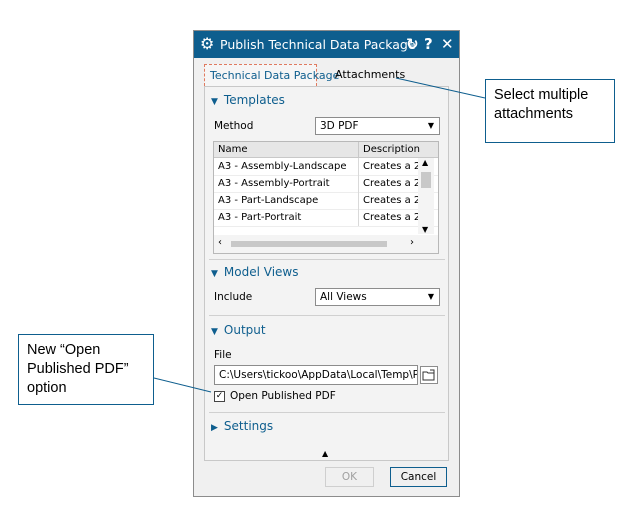  I want to click on callout-attachments: Select multiple attachments, so click(550, 111).